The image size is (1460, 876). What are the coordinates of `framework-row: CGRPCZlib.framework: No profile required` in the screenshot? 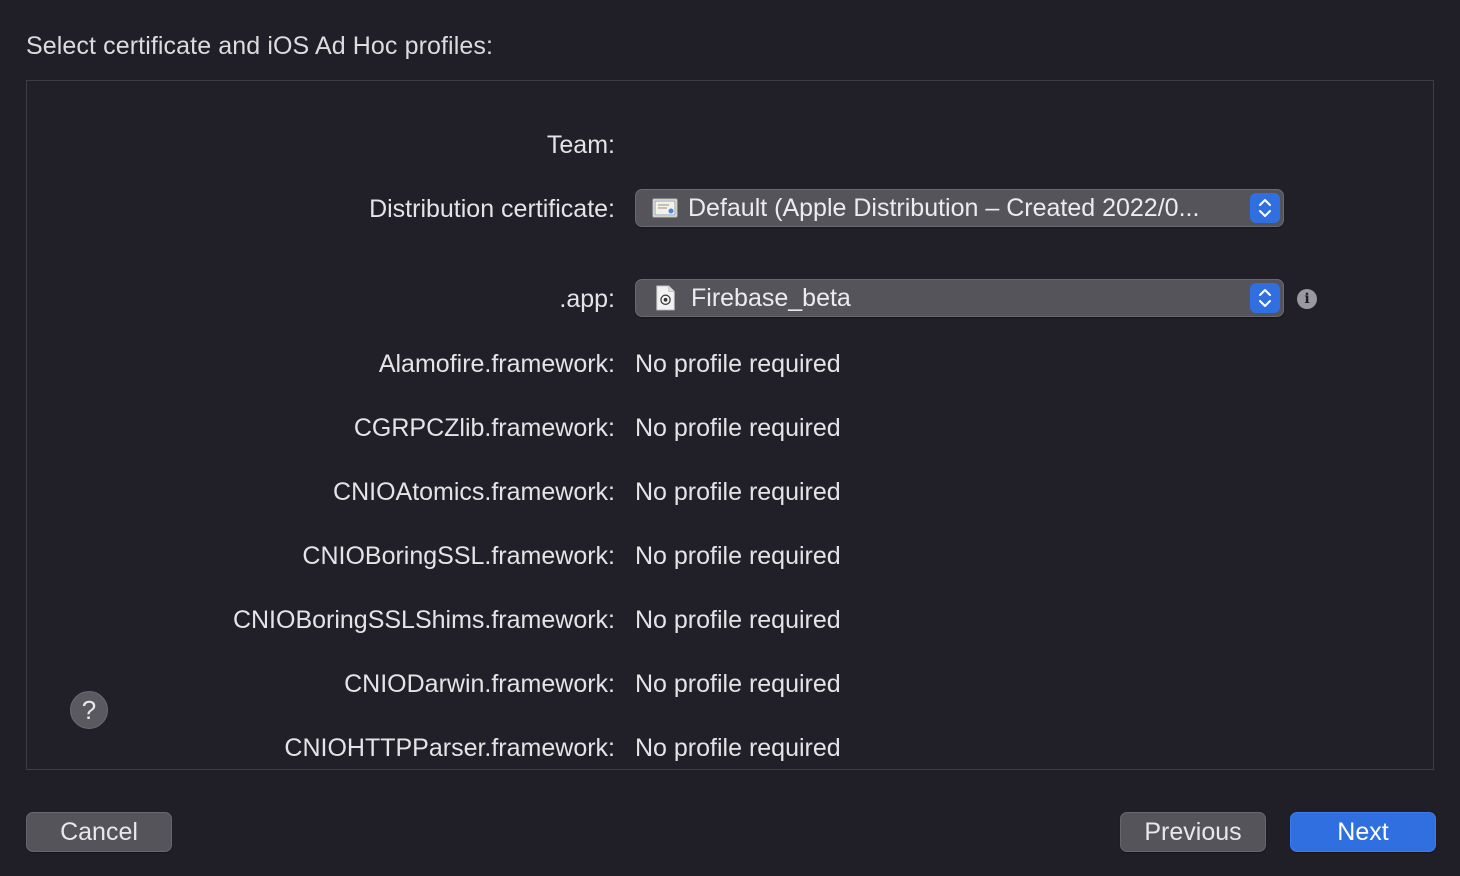 It's located at (730, 428).